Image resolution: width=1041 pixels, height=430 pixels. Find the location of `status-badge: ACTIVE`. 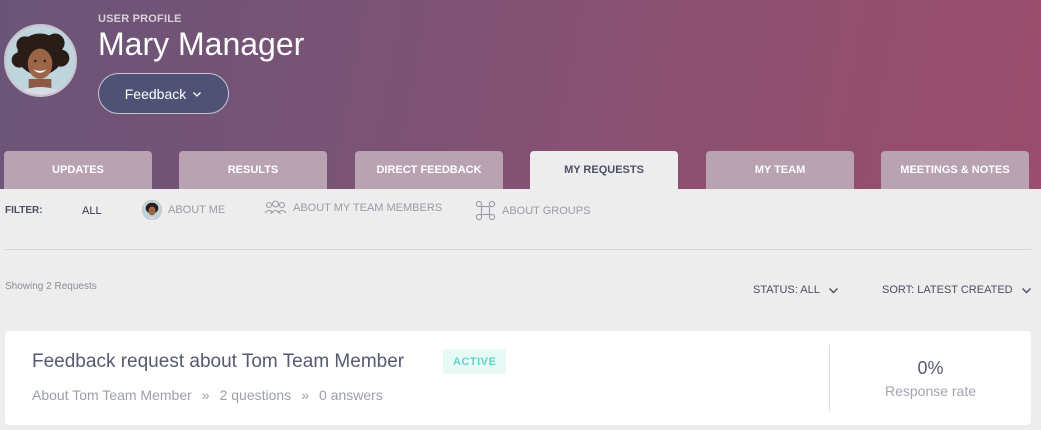

status-badge: ACTIVE is located at coordinates (475, 361).